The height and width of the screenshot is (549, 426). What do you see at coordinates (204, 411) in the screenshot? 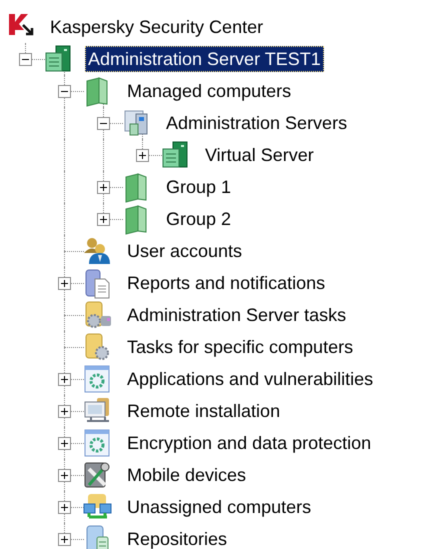
I see `tree-item: Remote installation` at bounding box center [204, 411].